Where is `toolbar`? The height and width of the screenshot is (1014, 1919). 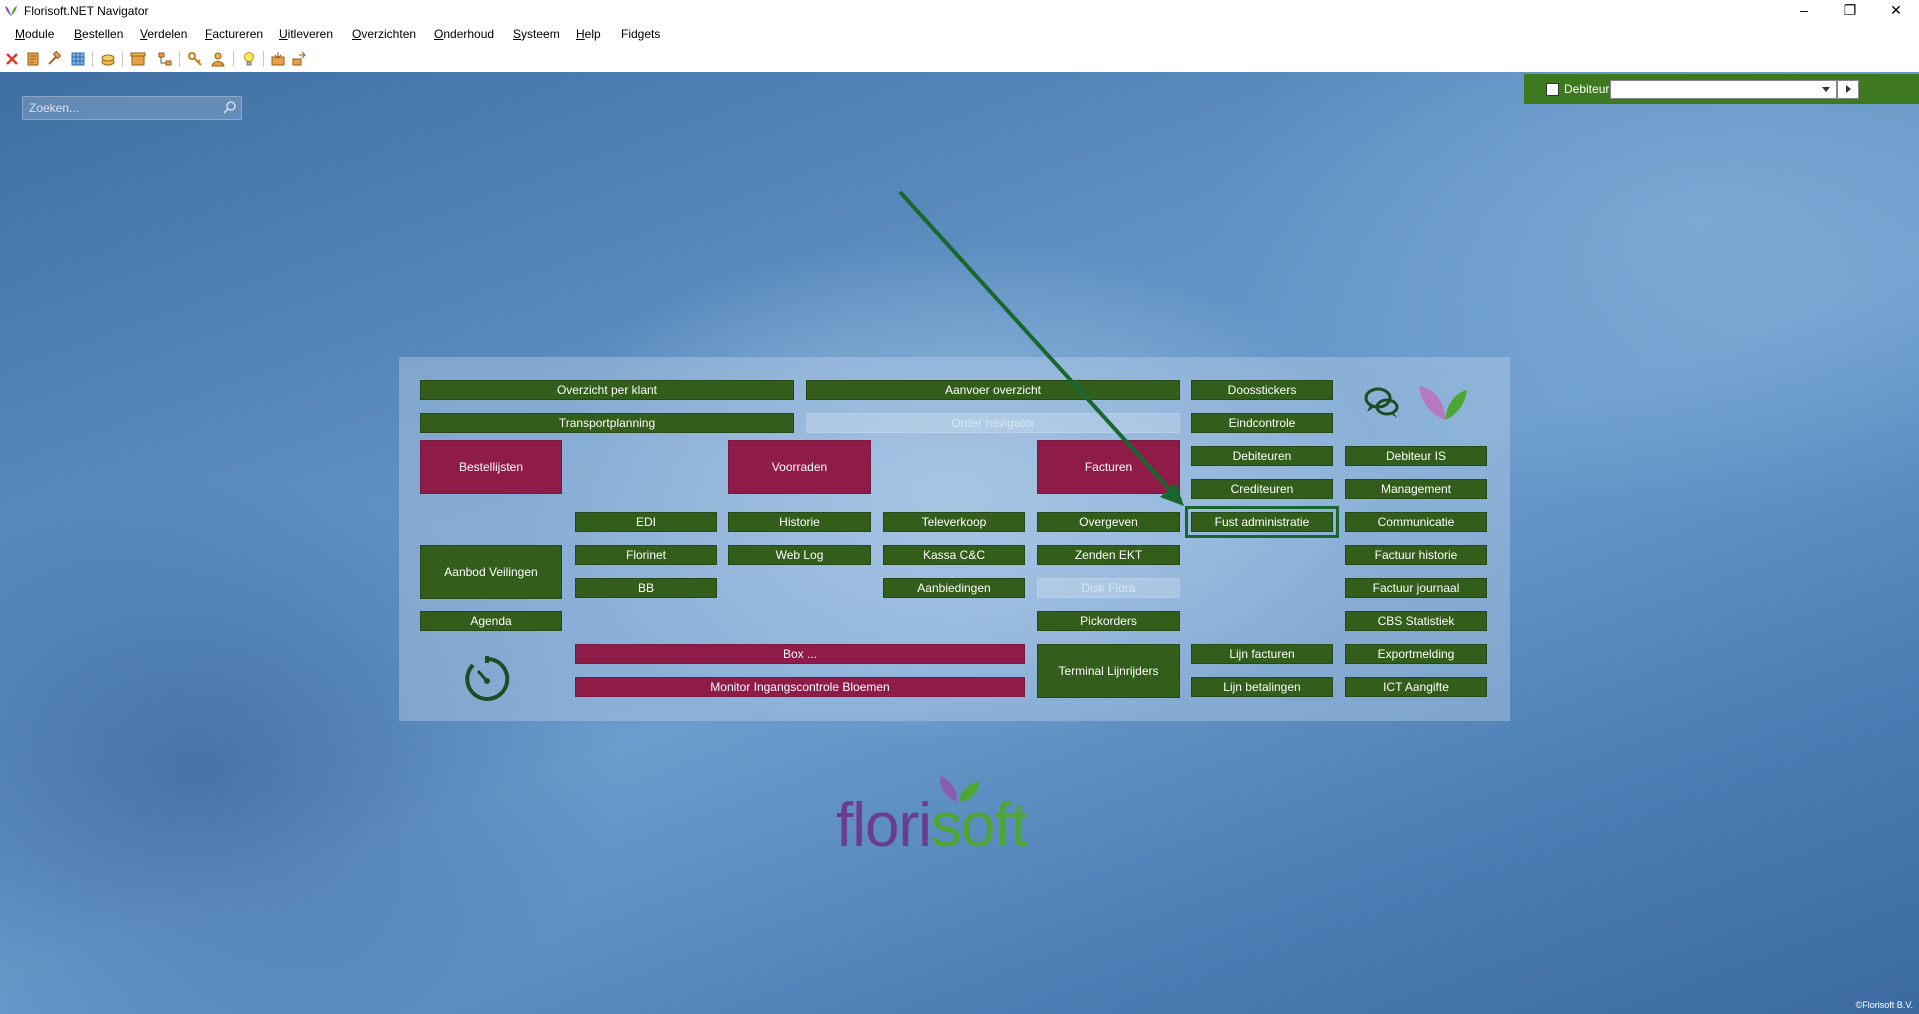
toolbar is located at coordinates (959, 59).